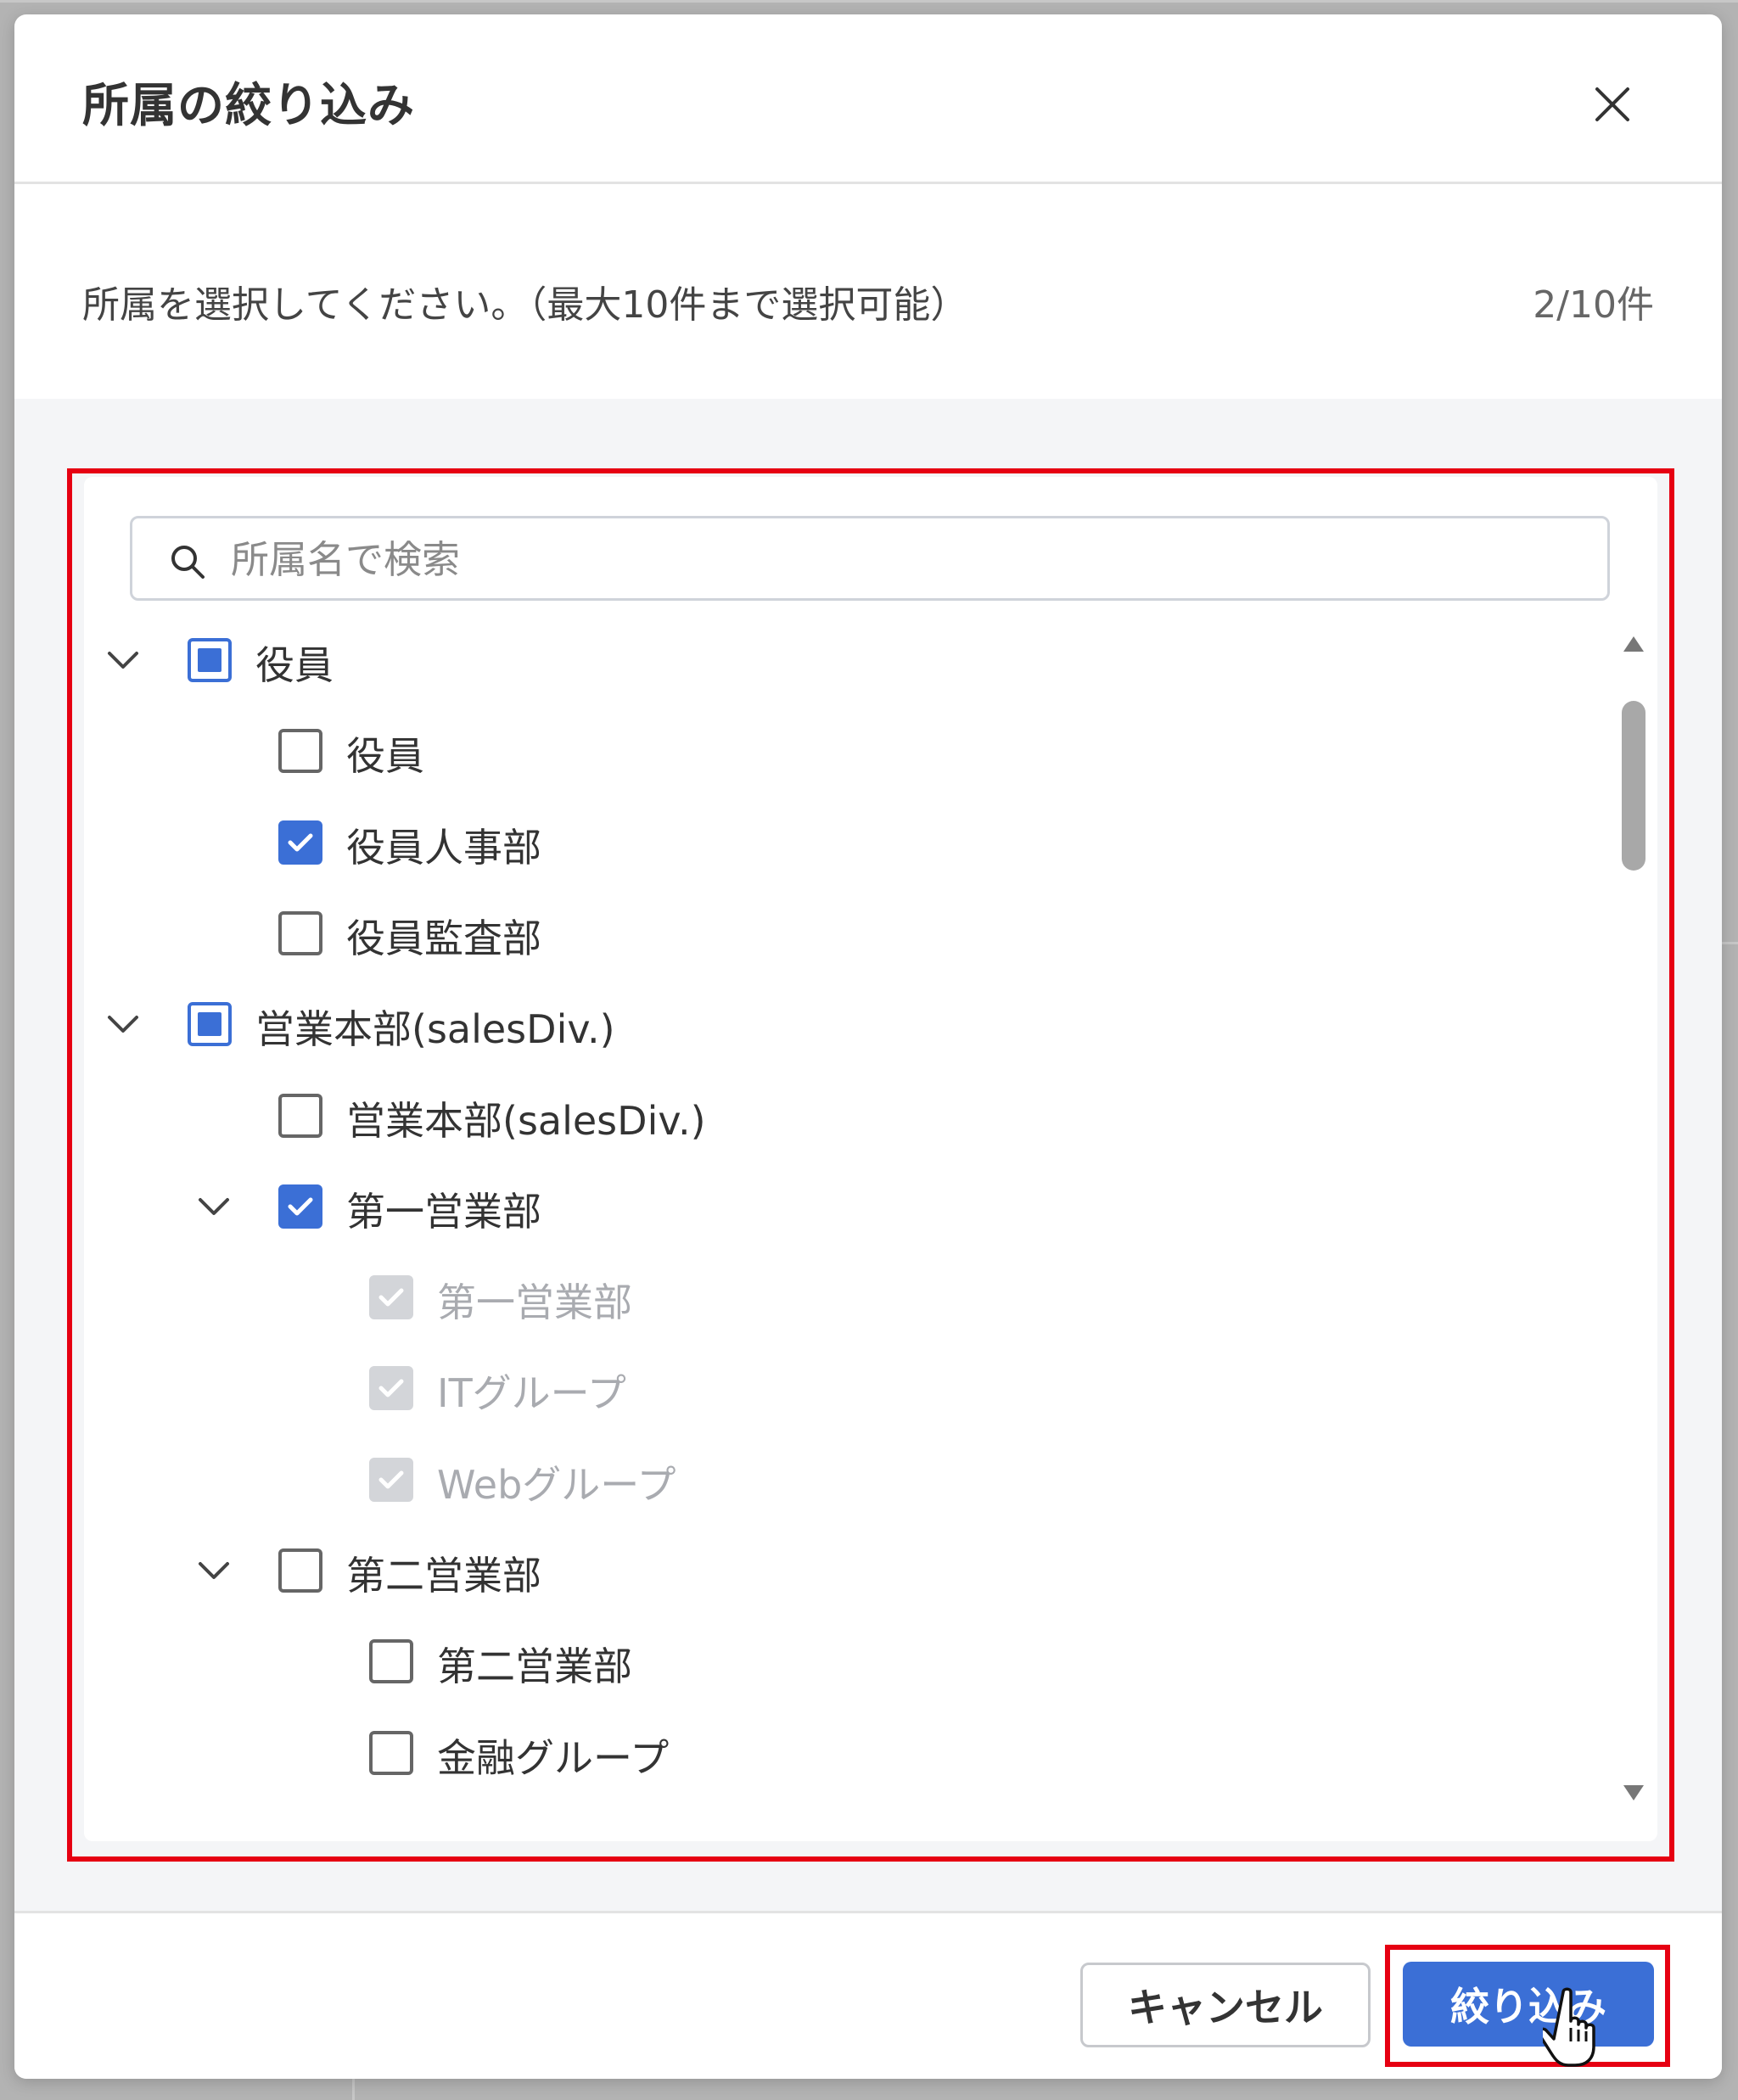 The height and width of the screenshot is (2100, 1738). Describe the element at coordinates (805, 842) in the screenshot. I see `tree-node: 役員人事部` at that location.